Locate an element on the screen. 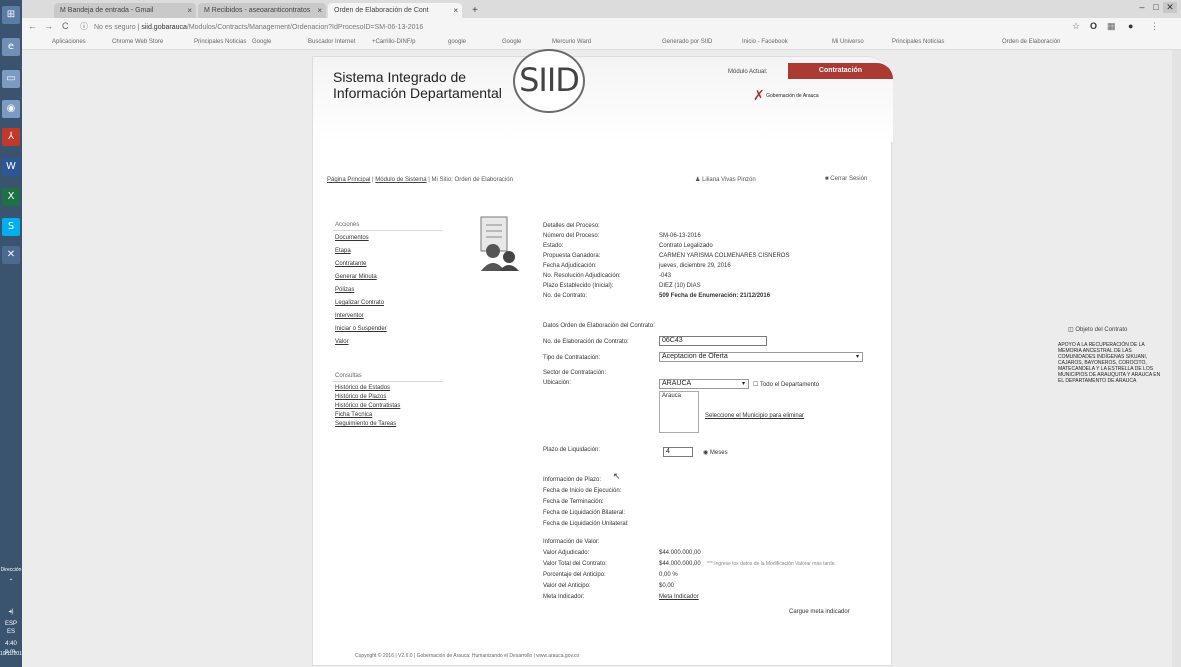  menu-item-interventor: Interventor is located at coordinates (349, 316).